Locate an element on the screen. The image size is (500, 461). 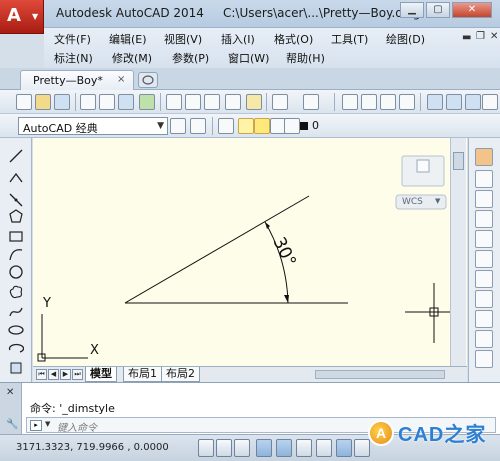
unlock-icon is located at coordinates (292, 126).